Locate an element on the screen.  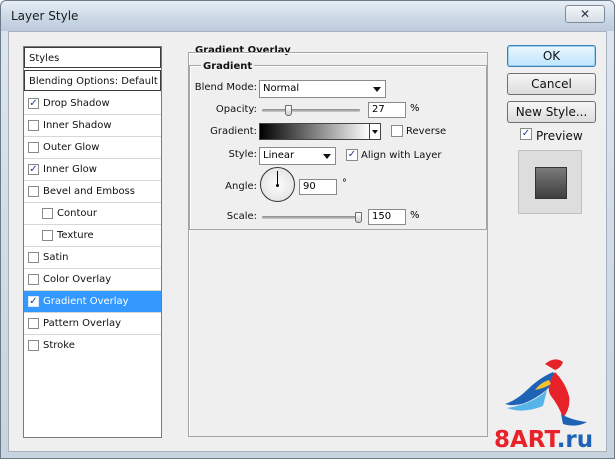
style-item-texture: Texture is located at coordinates (92, 235).